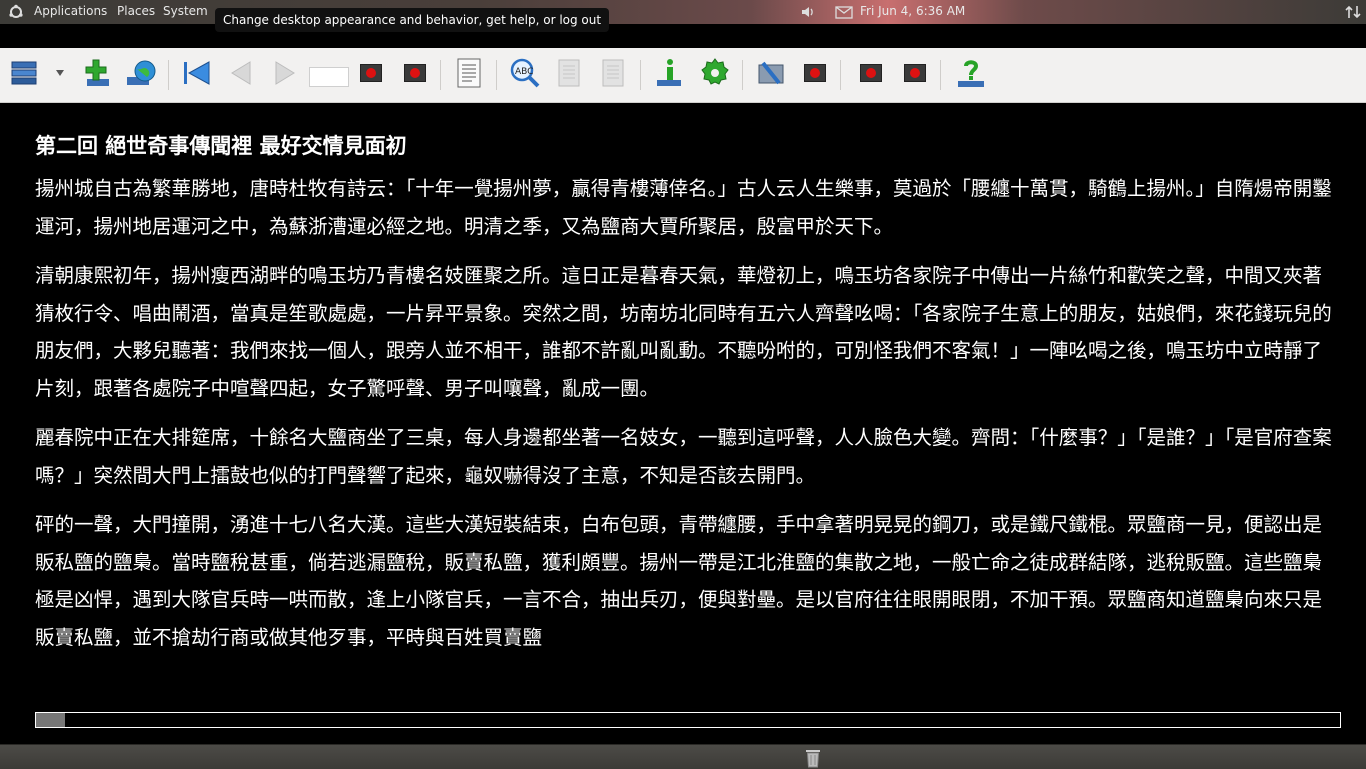 The image size is (1366, 769). I want to click on chevron-down-icon, so click(60, 73).